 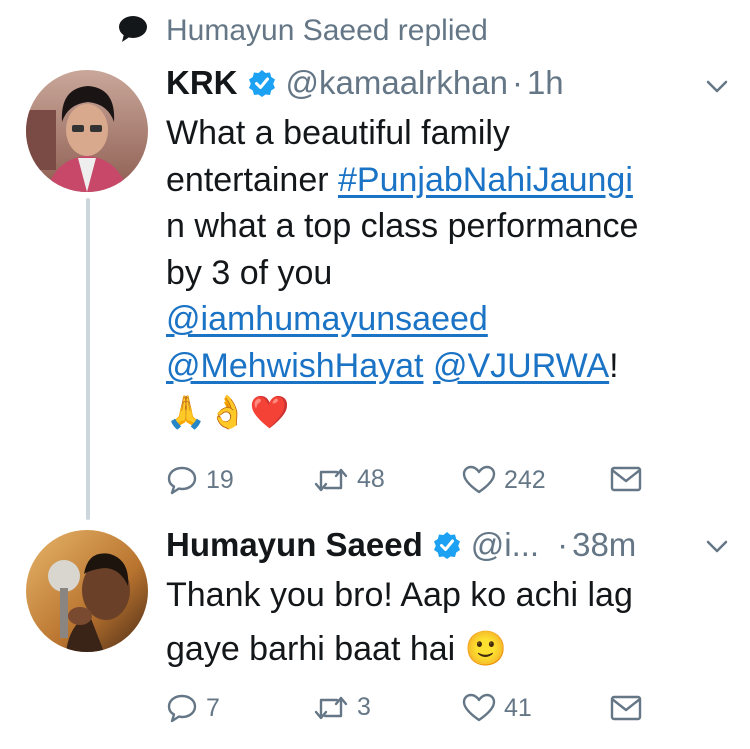 I want to click on like-button: 41, so click(x=497, y=708).